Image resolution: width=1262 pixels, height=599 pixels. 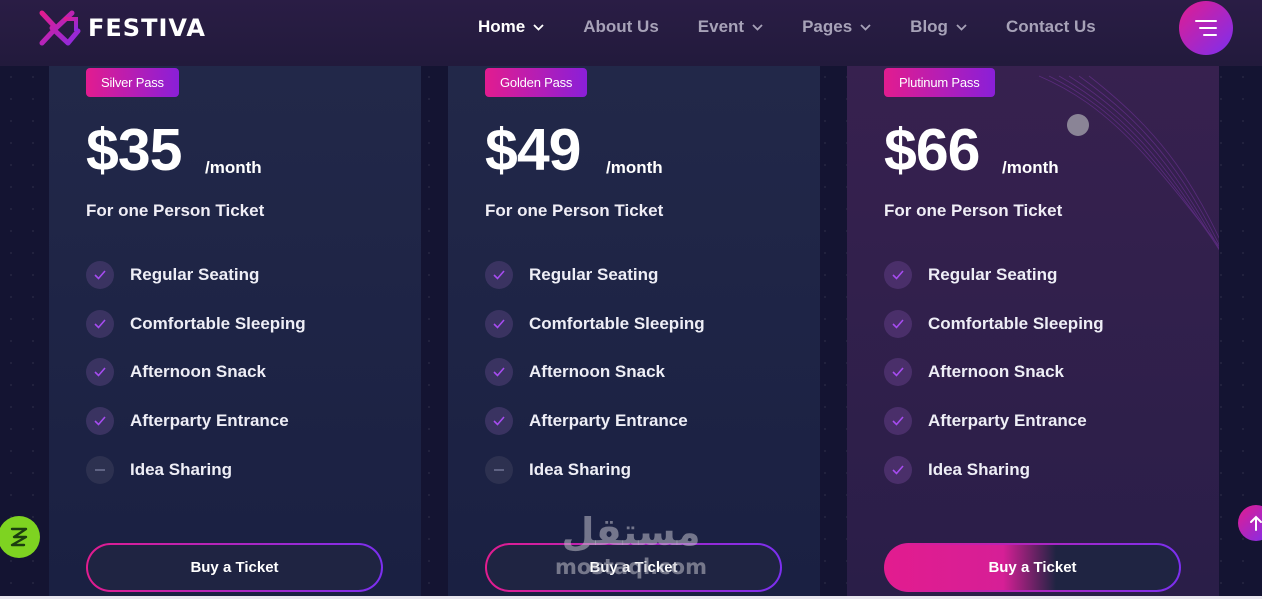 What do you see at coordinates (533, 150) in the screenshot?
I see `plan-price: $49` at bounding box center [533, 150].